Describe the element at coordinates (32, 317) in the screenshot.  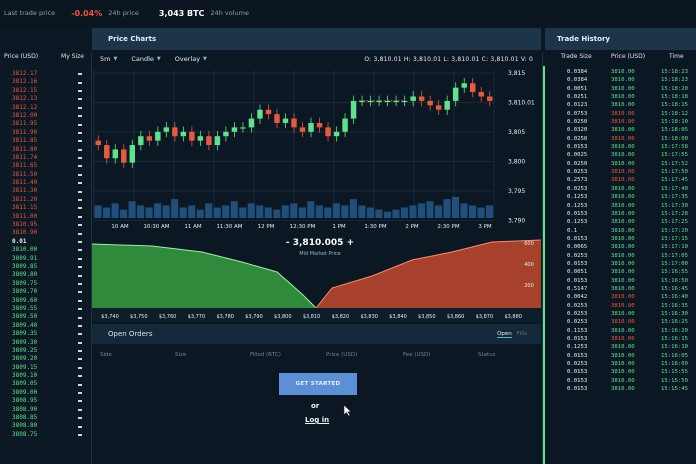
I see `bid-price-row: 3809.50` at that location.